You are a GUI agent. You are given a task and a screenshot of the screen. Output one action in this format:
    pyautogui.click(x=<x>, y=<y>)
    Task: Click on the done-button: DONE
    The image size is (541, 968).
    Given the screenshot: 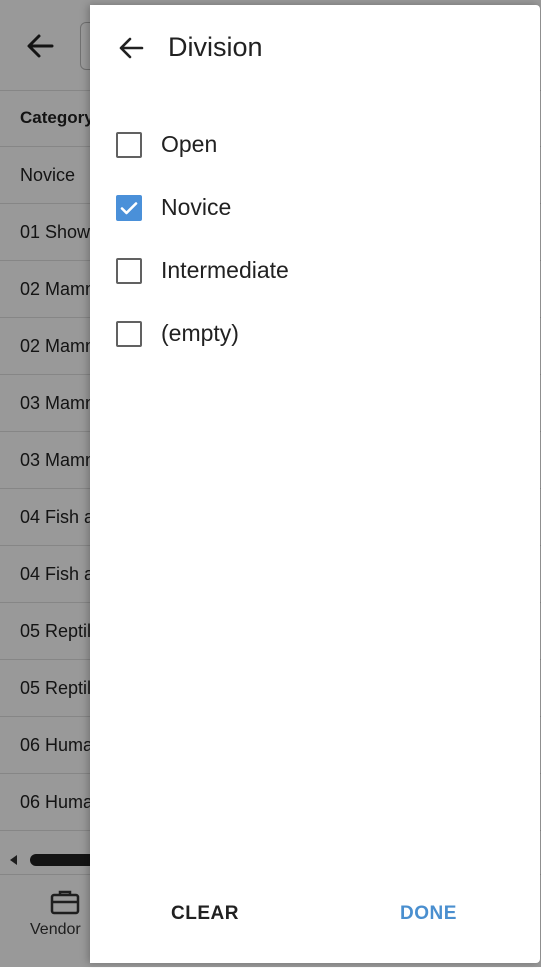 What is the action you would take?
    pyautogui.click(x=428, y=914)
    